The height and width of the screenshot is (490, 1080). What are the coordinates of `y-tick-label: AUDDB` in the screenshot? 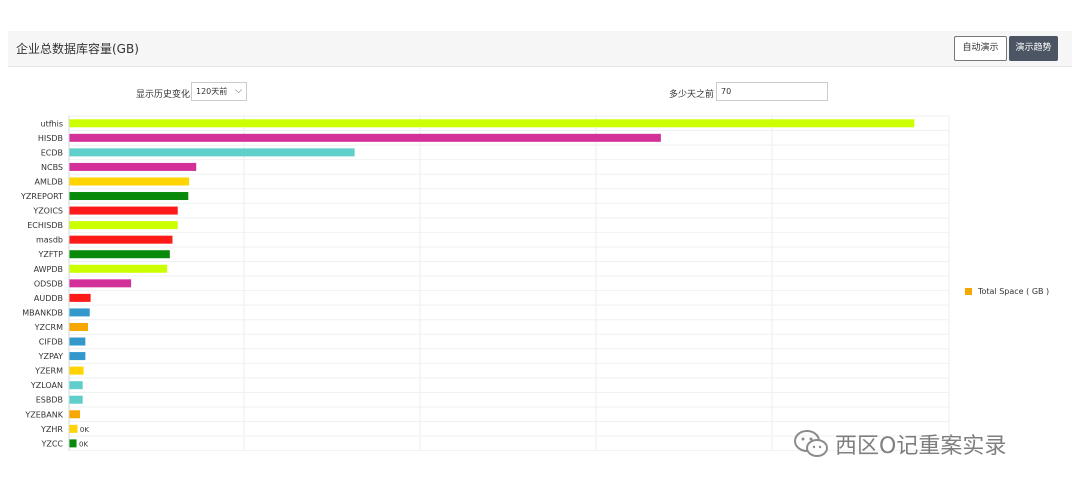 It's located at (48, 298).